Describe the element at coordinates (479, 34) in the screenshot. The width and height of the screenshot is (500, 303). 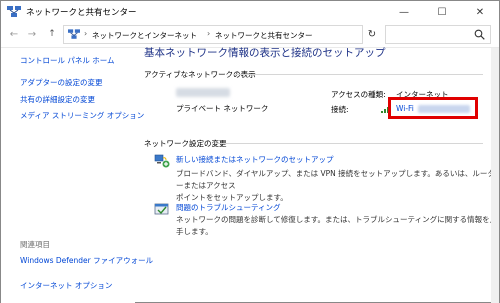
I see `search-icon` at that location.